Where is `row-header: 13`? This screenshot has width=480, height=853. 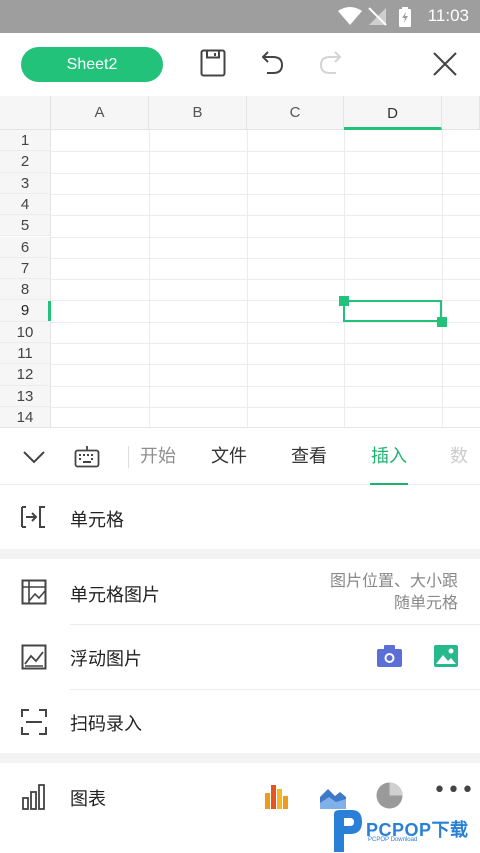 row-header: 13 is located at coordinates (25, 396).